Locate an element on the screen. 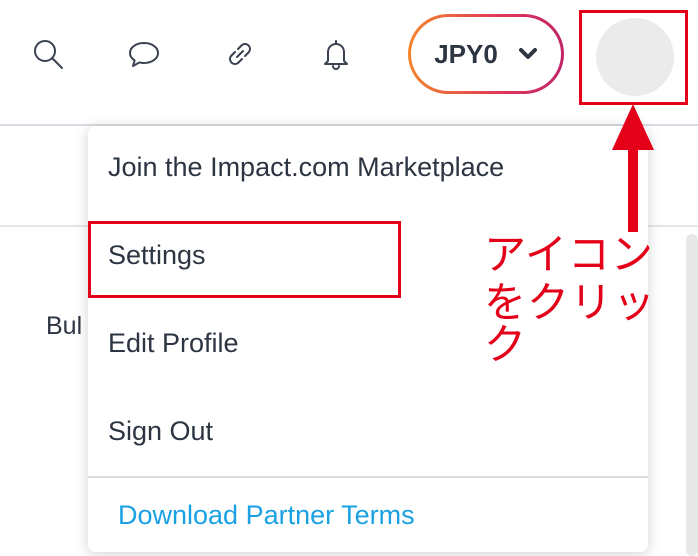  search-icon is located at coordinates (48, 54).